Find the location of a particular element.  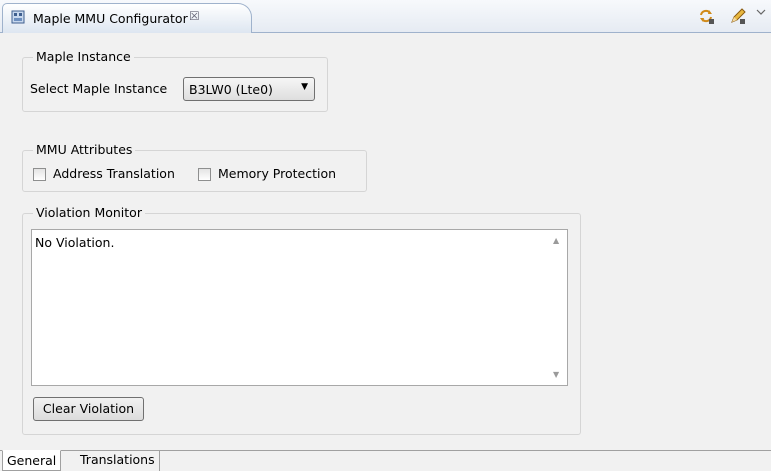

tab-general: General is located at coordinates (32, 460).